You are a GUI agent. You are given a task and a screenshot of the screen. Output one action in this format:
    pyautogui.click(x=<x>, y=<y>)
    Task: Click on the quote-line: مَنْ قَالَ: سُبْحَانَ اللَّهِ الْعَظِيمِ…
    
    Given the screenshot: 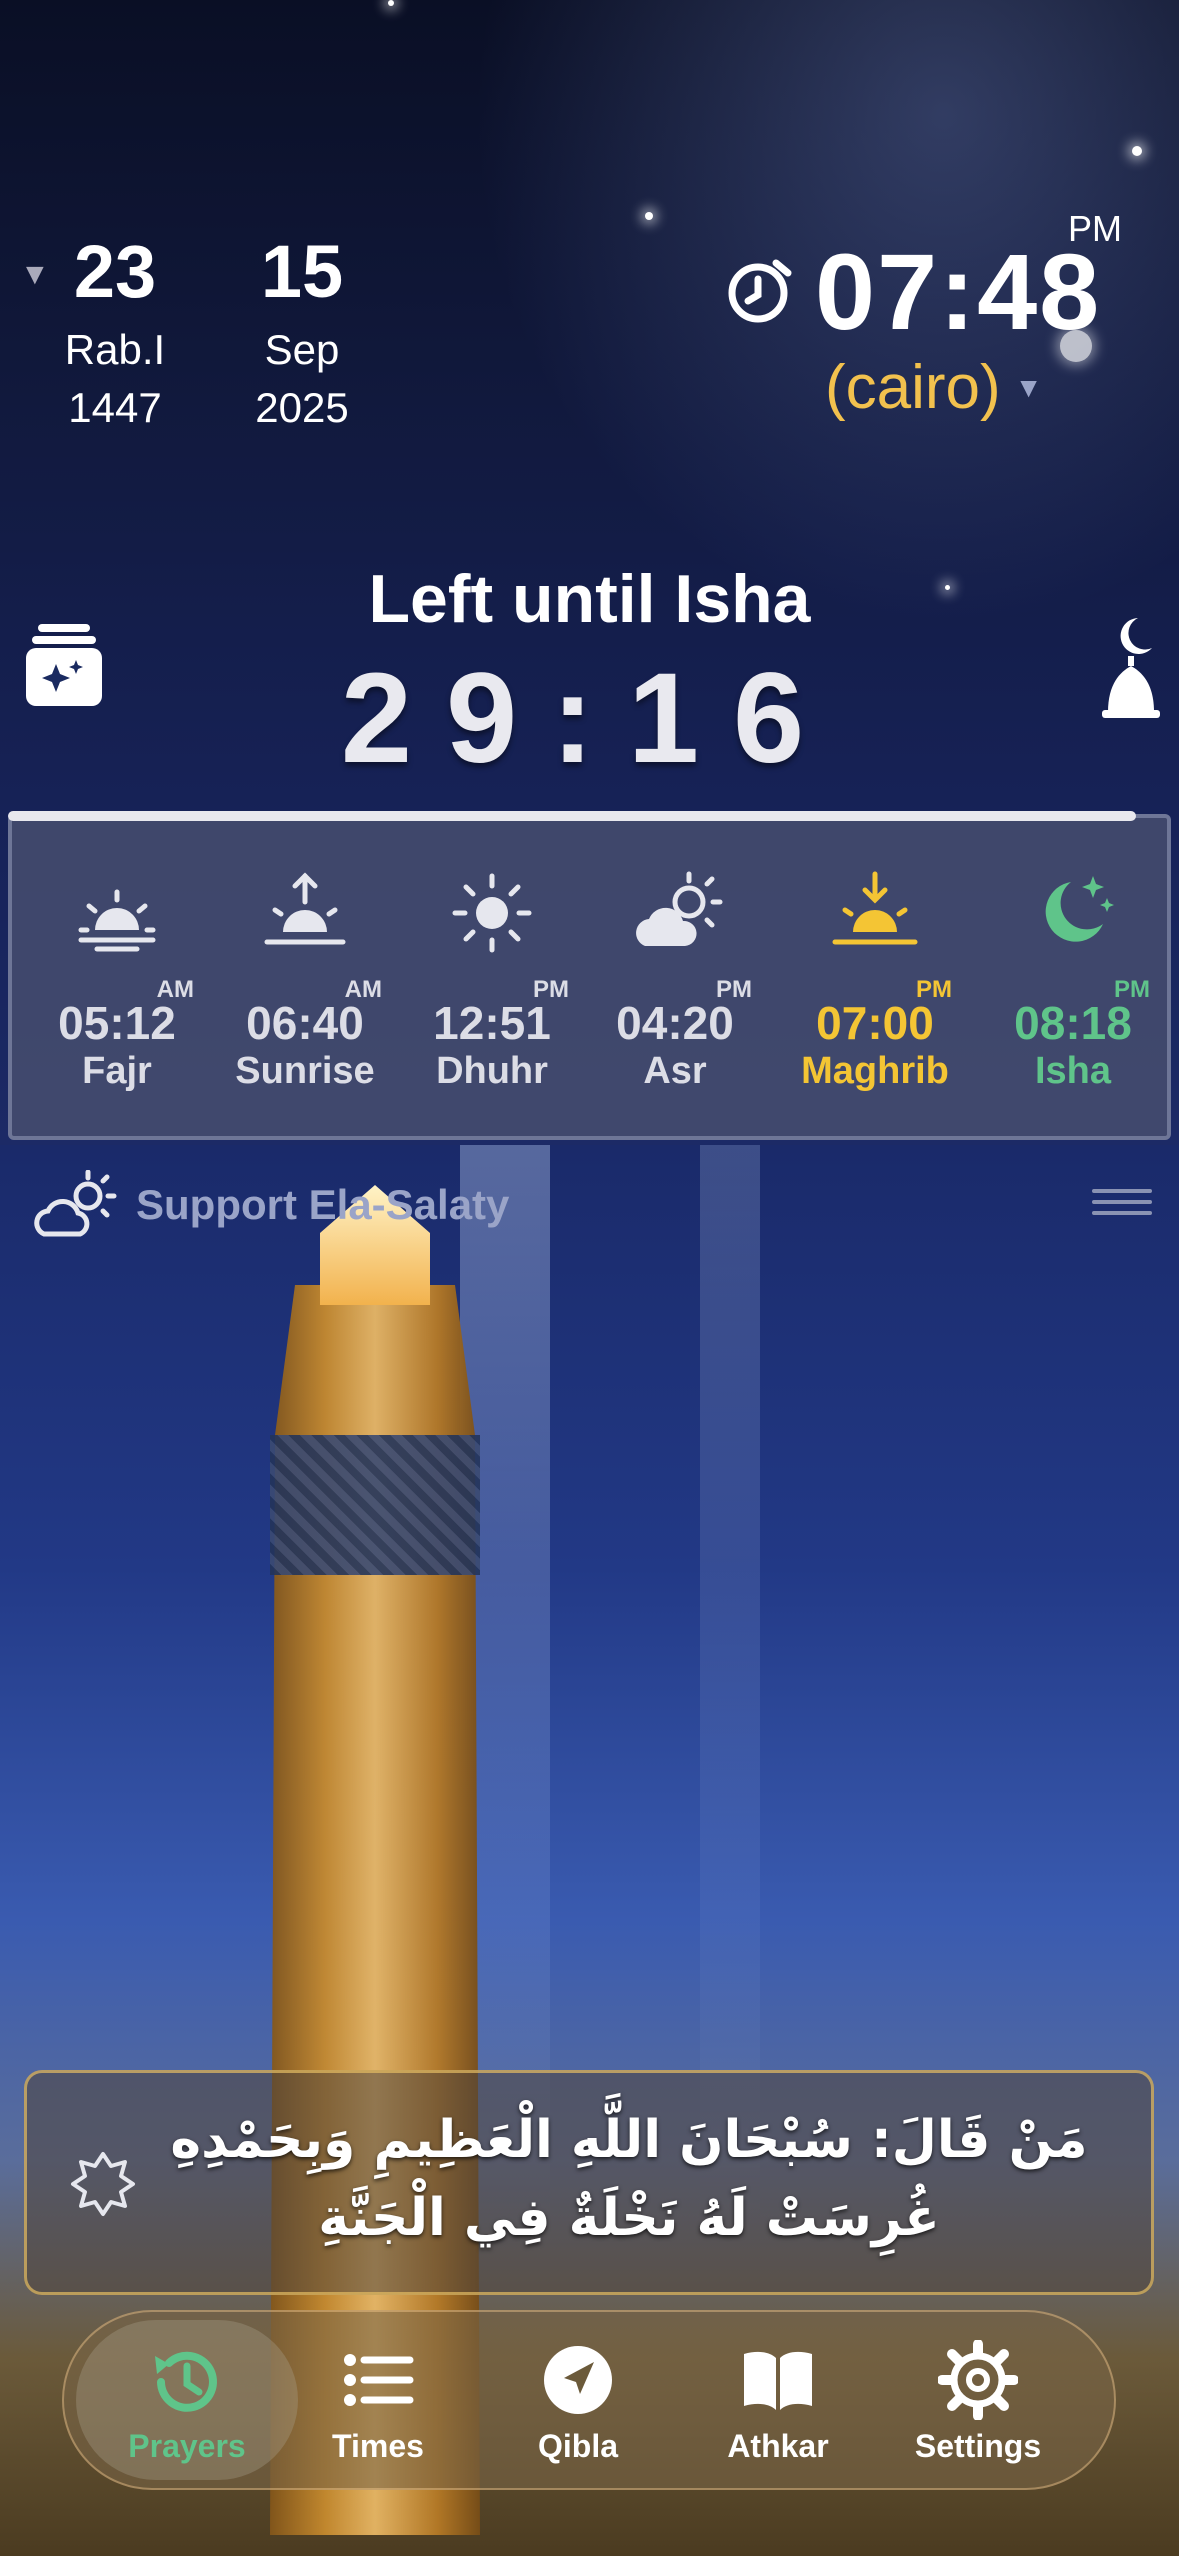 What is the action you would take?
    pyautogui.click(x=629, y=2140)
    